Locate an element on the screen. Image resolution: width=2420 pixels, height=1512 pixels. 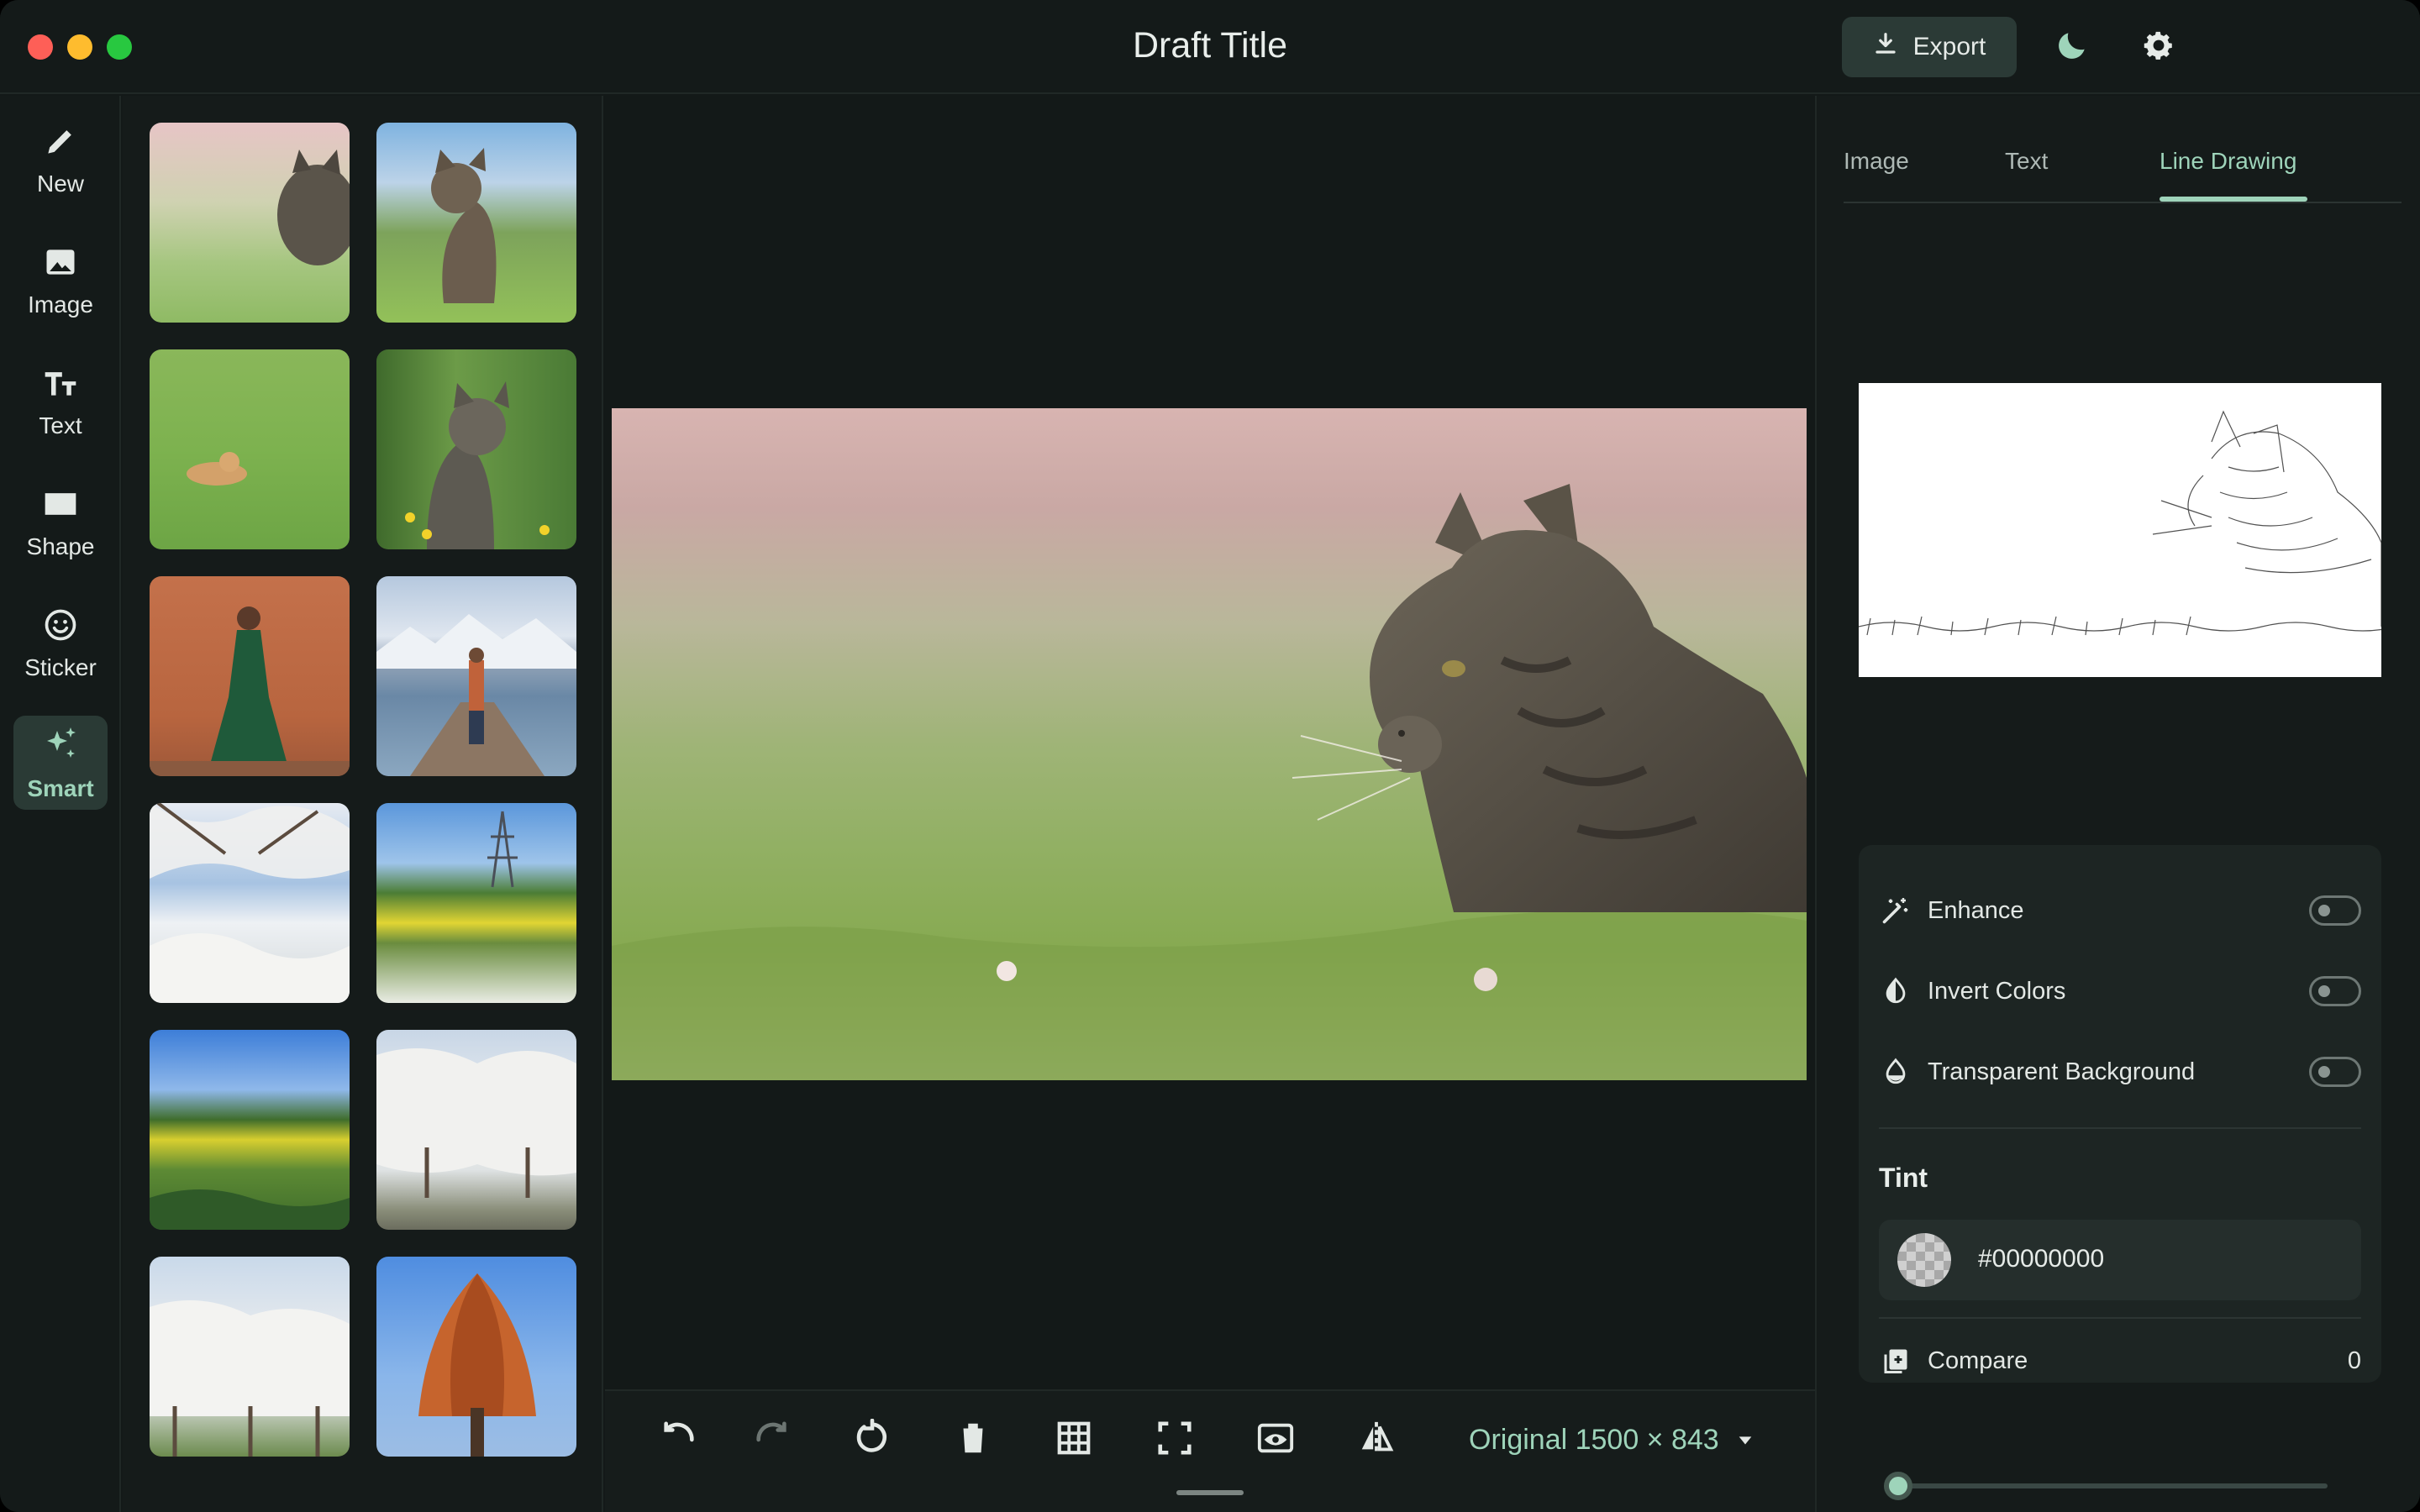
compare-slider-knob is located at coordinates (1898, 1486).